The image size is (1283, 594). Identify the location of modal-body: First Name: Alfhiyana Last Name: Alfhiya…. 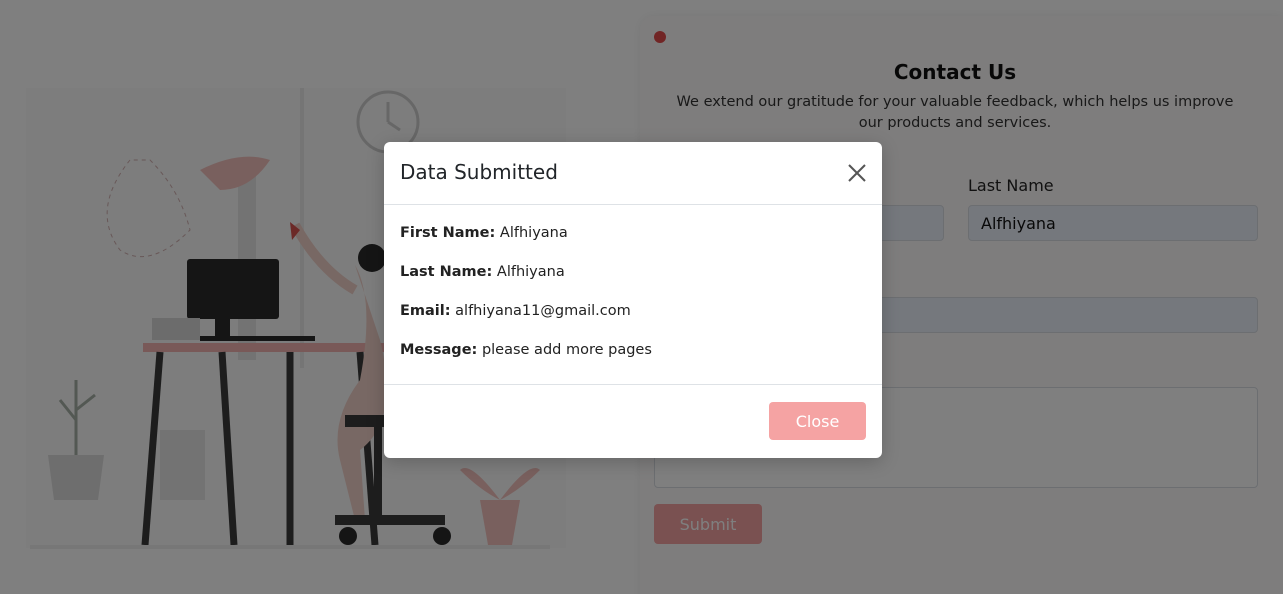
(633, 295).